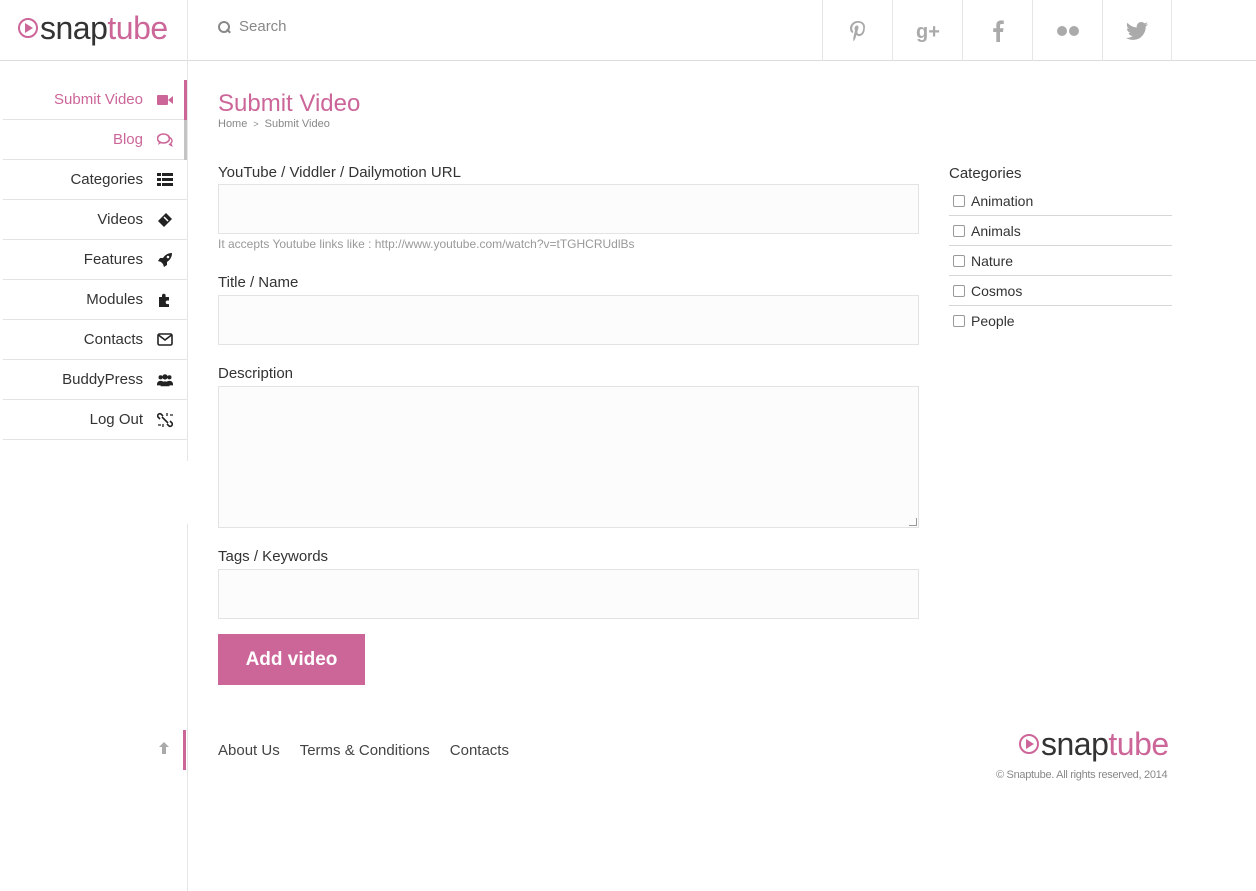 The width and height of the screenshot is (1256, 891). What do you see at coordinates (116, 419) in the screenshot?
I see `sidebar-item-label: Log Out` at bounding box center [116, 419].